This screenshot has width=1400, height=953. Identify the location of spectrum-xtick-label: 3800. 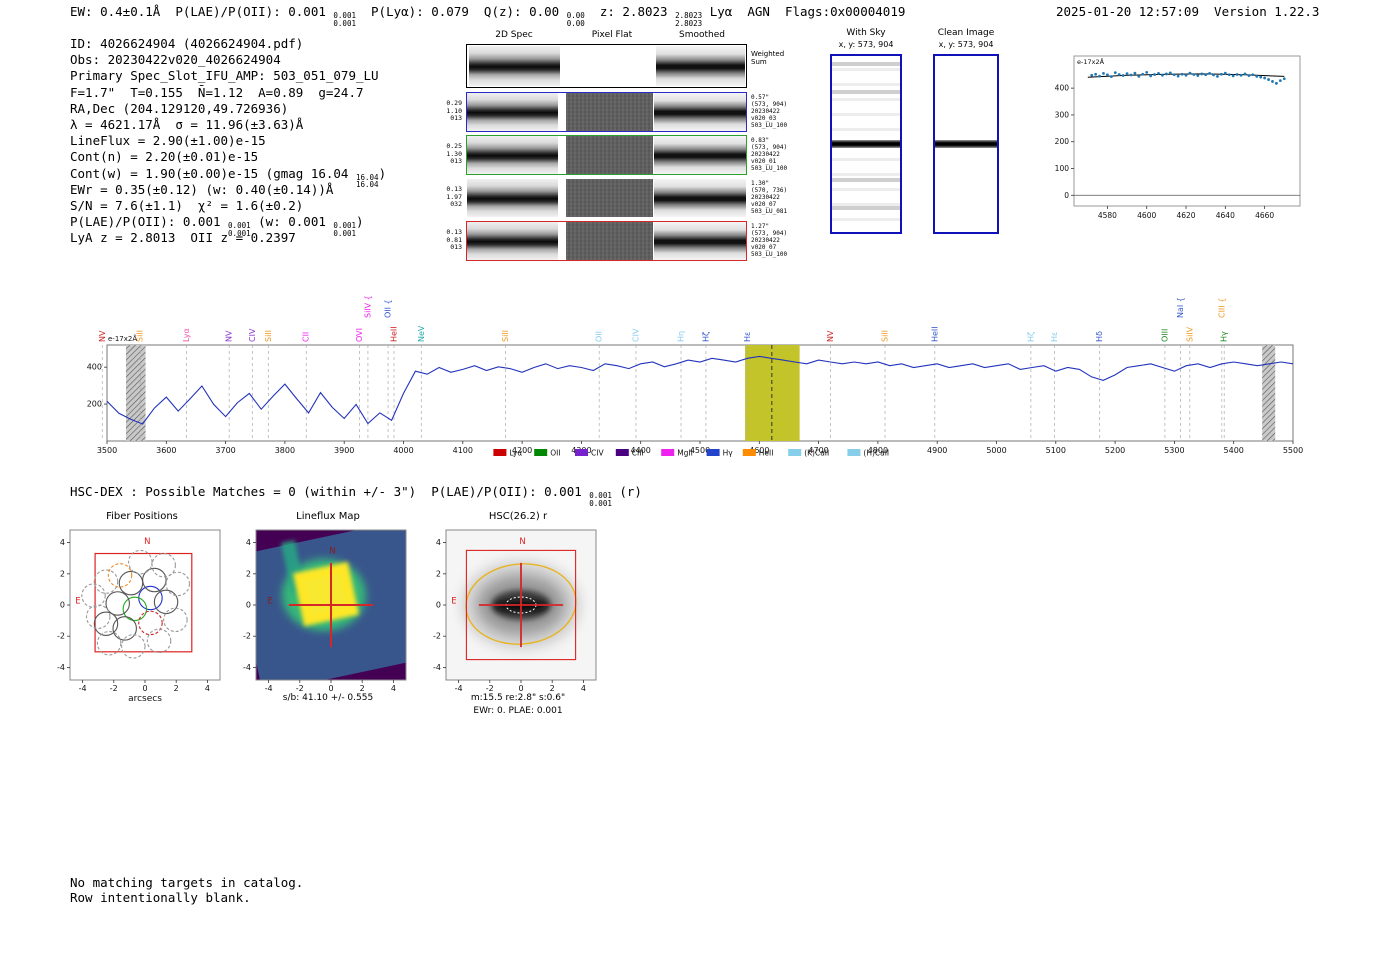
(285, 450).